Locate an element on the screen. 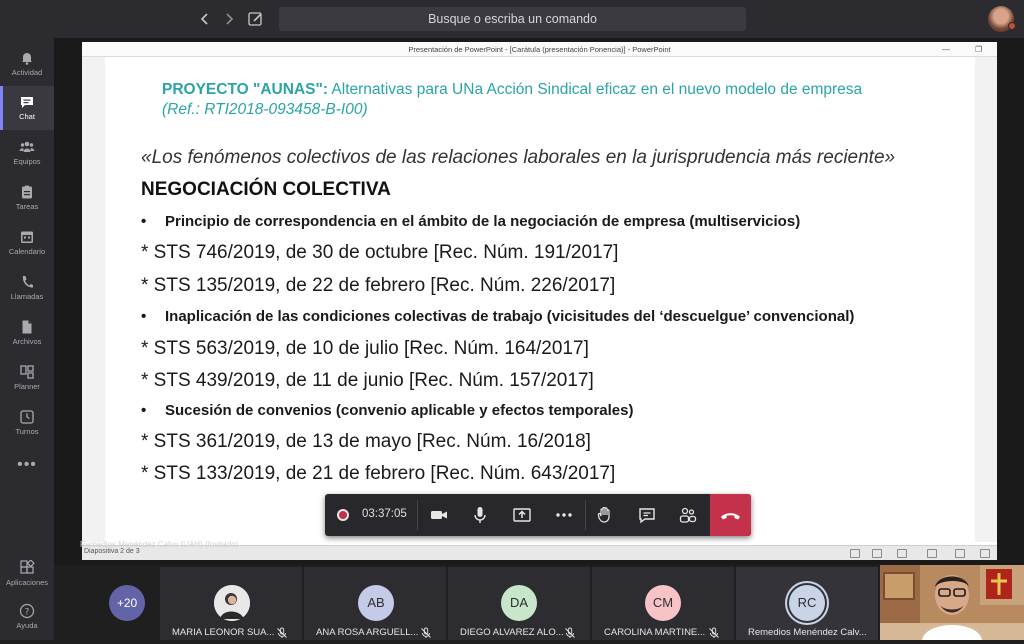 The image size is (1024, 644). self-video is located at coordinates (952, 602).